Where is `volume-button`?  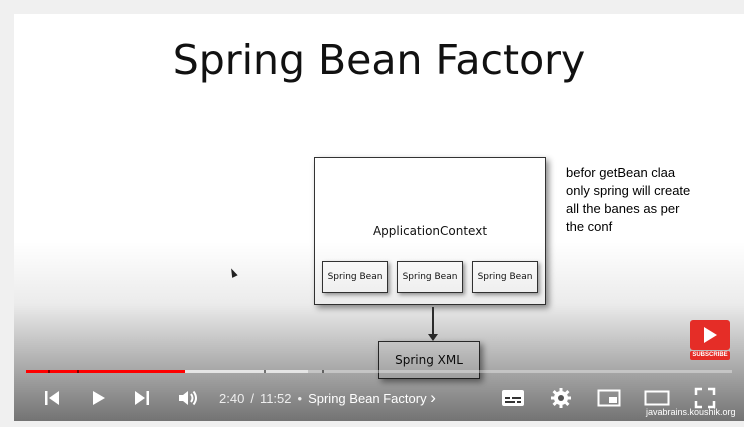 volume-button is located at coordinates (188, 398).